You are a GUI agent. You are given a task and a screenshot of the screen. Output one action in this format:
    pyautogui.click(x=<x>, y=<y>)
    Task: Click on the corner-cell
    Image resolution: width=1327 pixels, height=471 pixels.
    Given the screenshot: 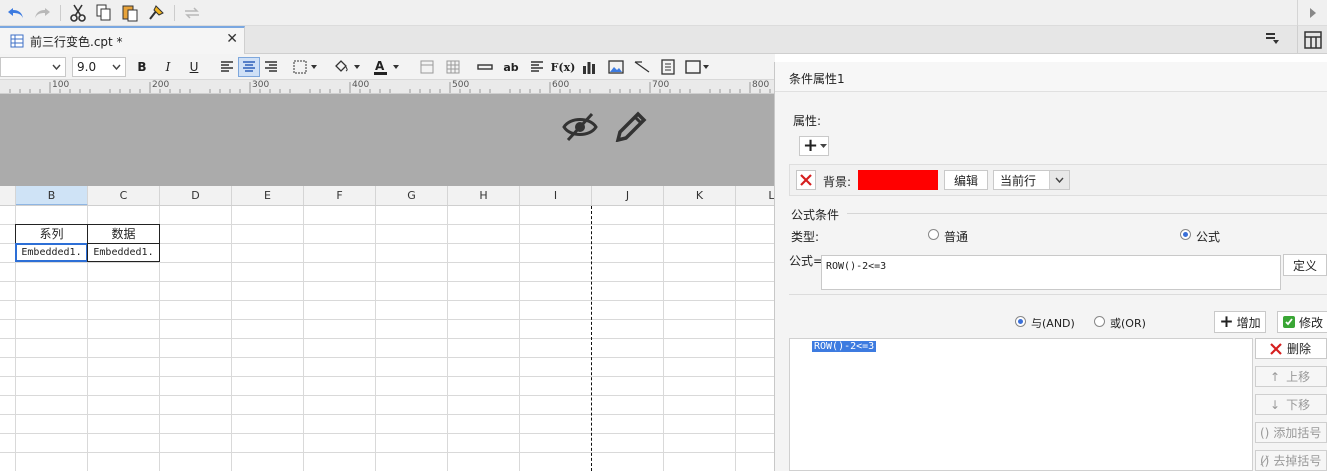 What is the action you would take?
    pyautogui.click(x=8, y=195)
    